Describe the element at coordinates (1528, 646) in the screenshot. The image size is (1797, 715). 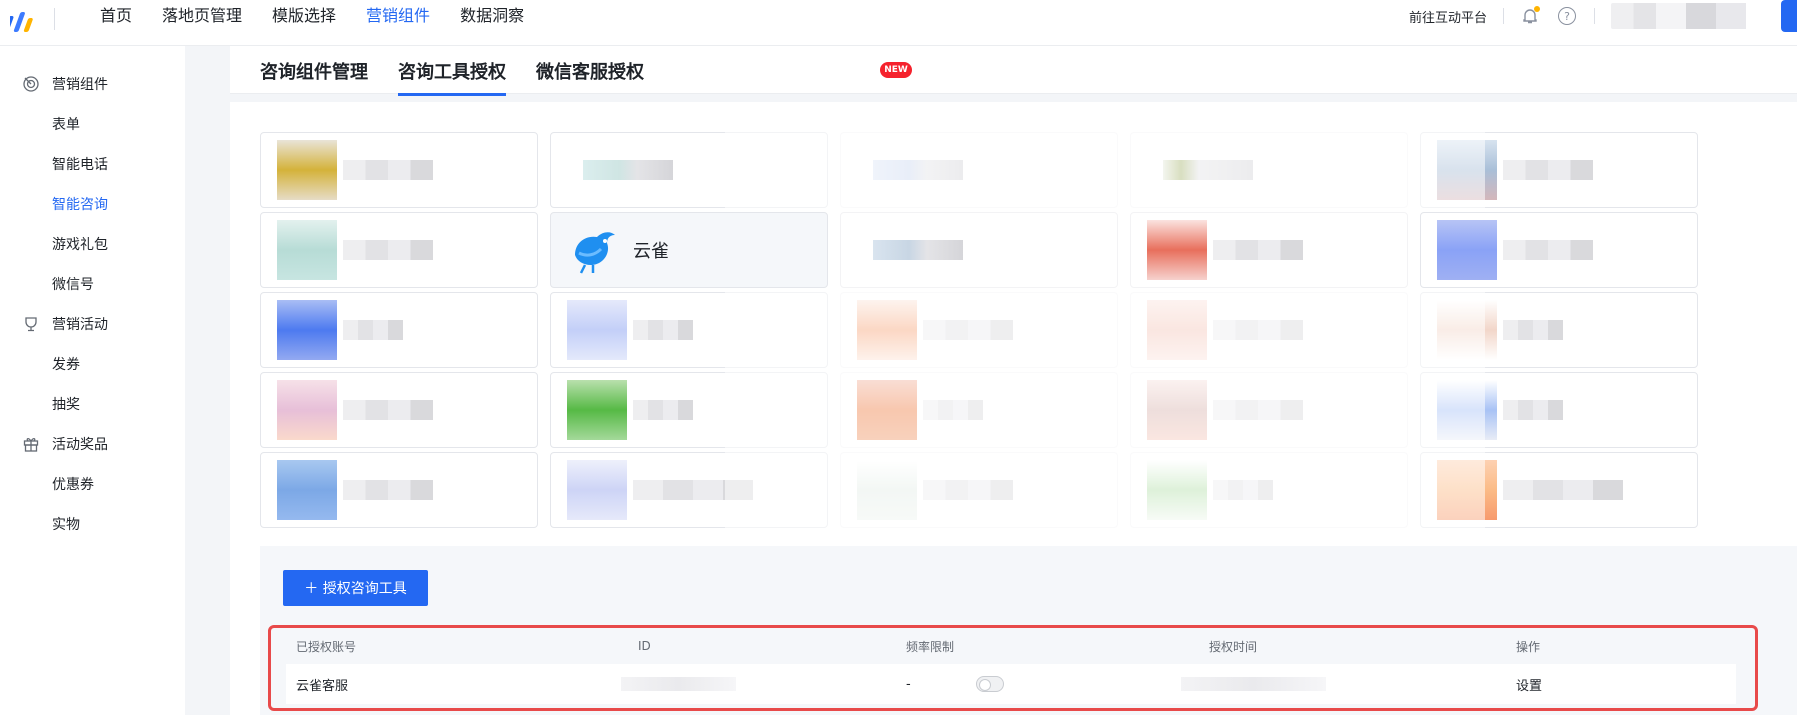
I see `column-header-operation: 操作` at that location.